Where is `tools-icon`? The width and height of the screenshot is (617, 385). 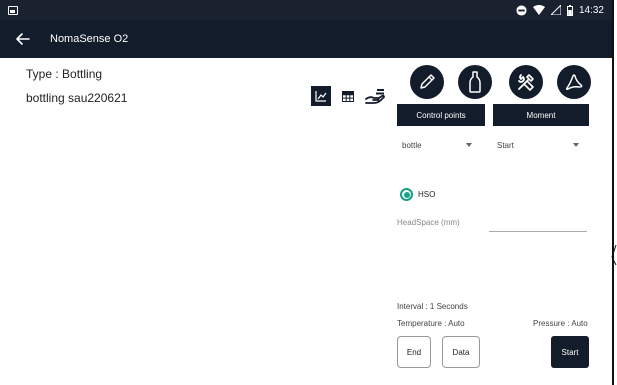 tools-icon is located at coordinates (526, 82).